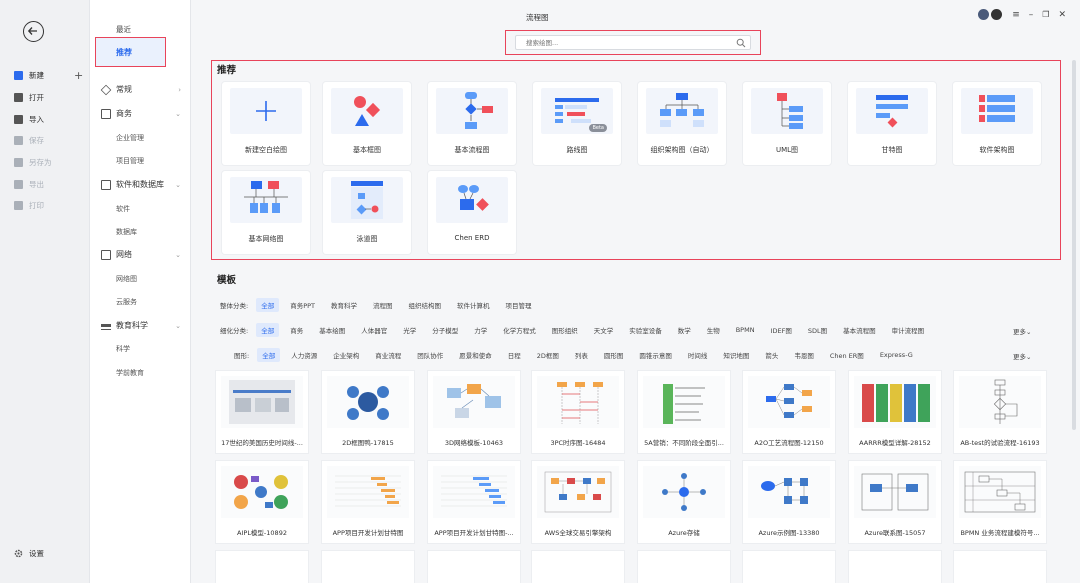 Image resolution: width=1080 pixels, height=583 pixels. Describe the element at coordinates (1074, 245) in the screenshot. I see `scrollbar` at that location.